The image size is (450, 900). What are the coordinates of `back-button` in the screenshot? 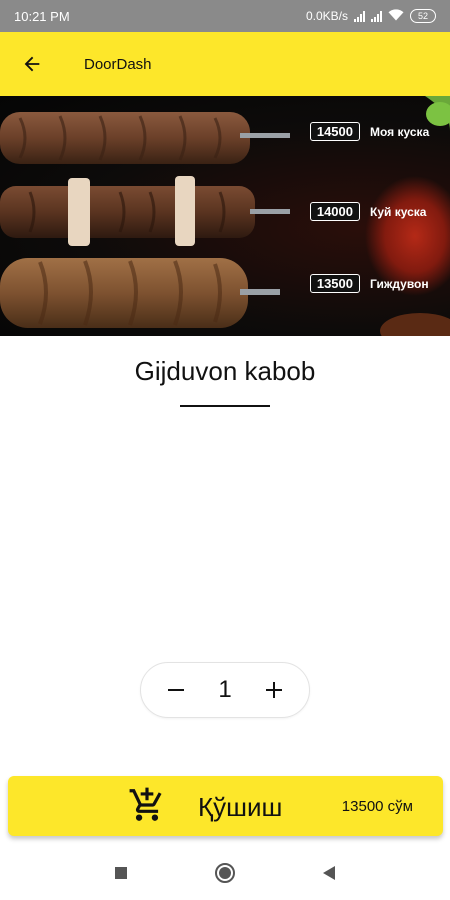 It's located at (32, 64).